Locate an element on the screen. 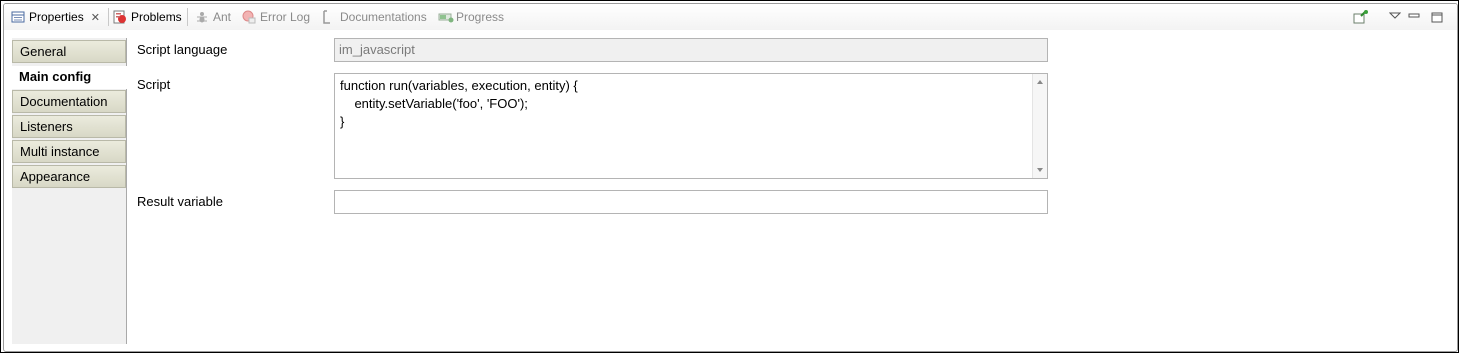 The height and width of the screenshot is (353, 1459). minimize-icon is located at coordinates (1414, 17).